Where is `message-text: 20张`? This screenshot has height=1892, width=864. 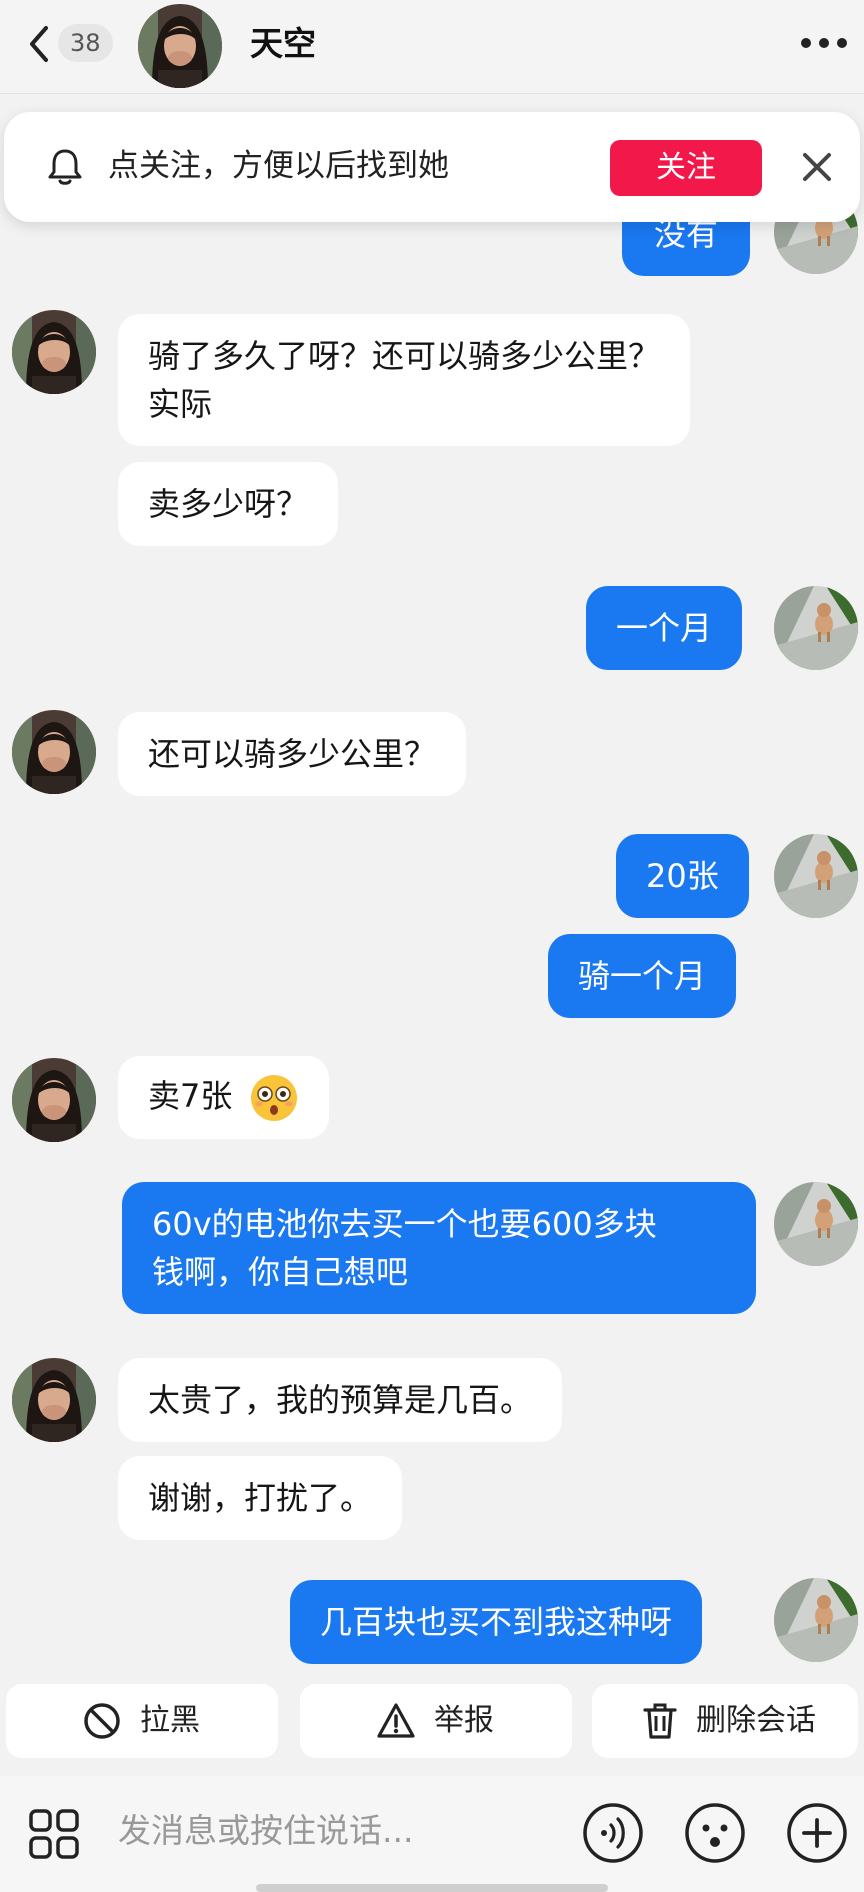
message-text: 20张 is located at coordinates (682, 876).